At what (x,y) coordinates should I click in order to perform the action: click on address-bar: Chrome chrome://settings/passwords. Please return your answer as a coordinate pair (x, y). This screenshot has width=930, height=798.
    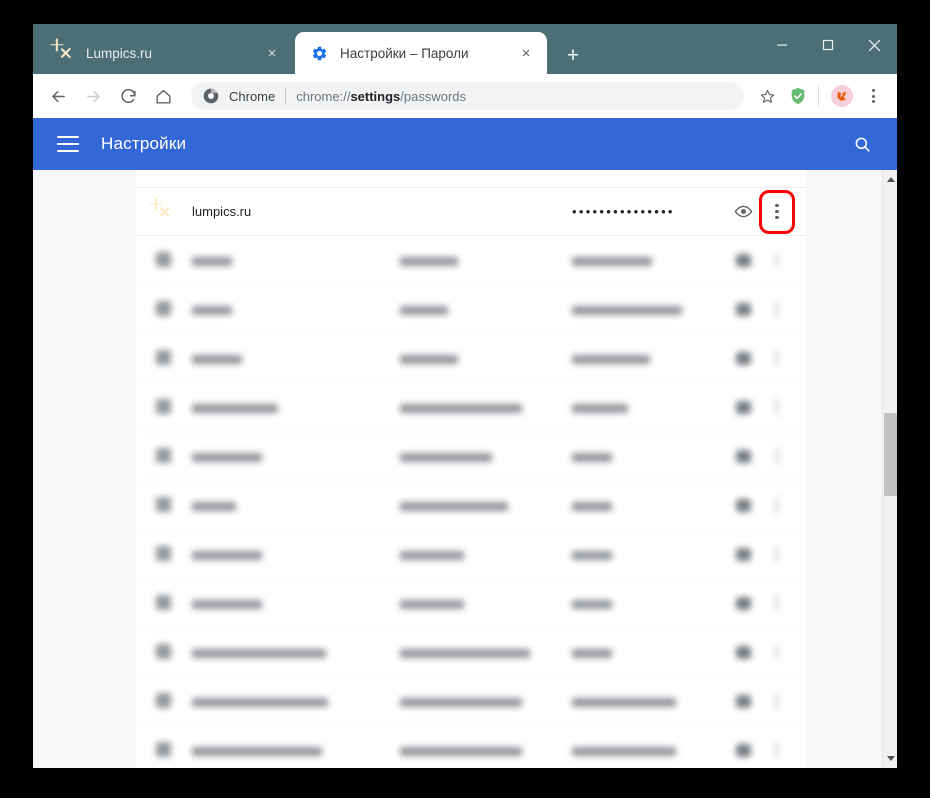
    Looking at the image, I should click on (467, 96).